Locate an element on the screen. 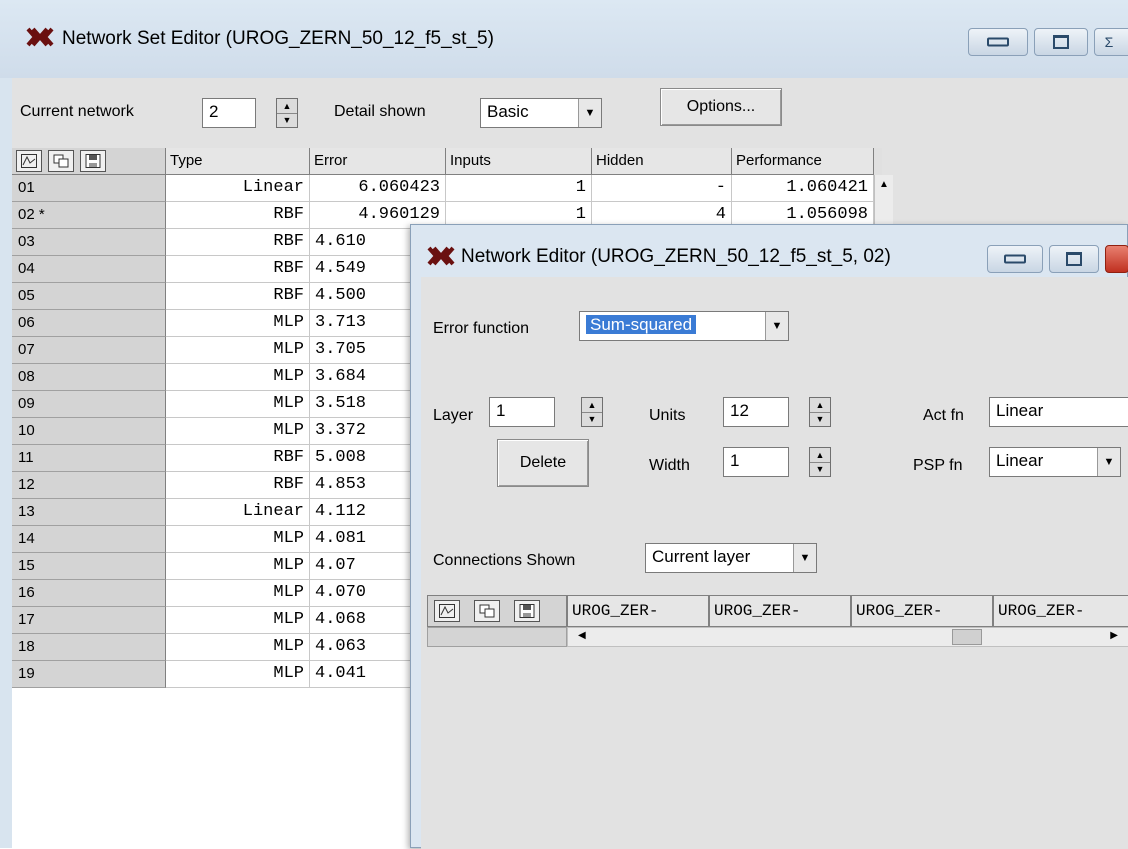  width-input: 1 is located at coordinates (756, 462).